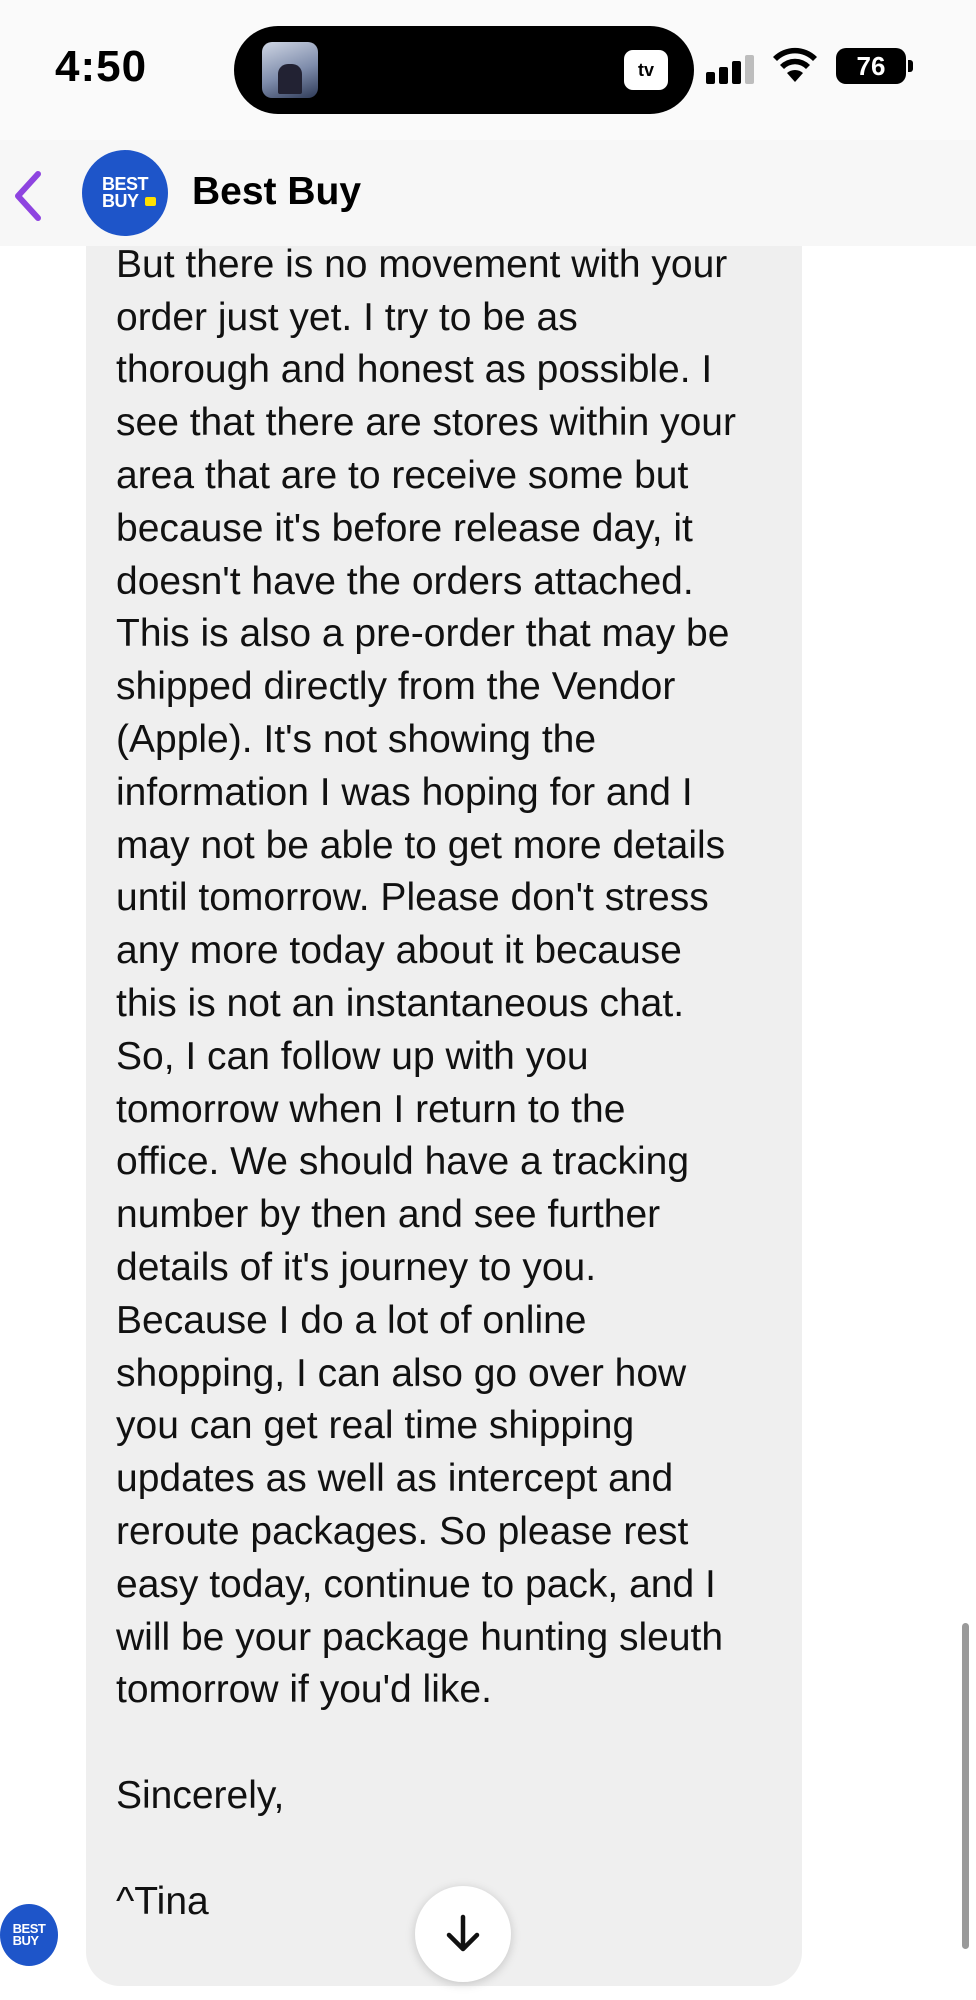  I want to click on wifi-icon, so click(795, 64).